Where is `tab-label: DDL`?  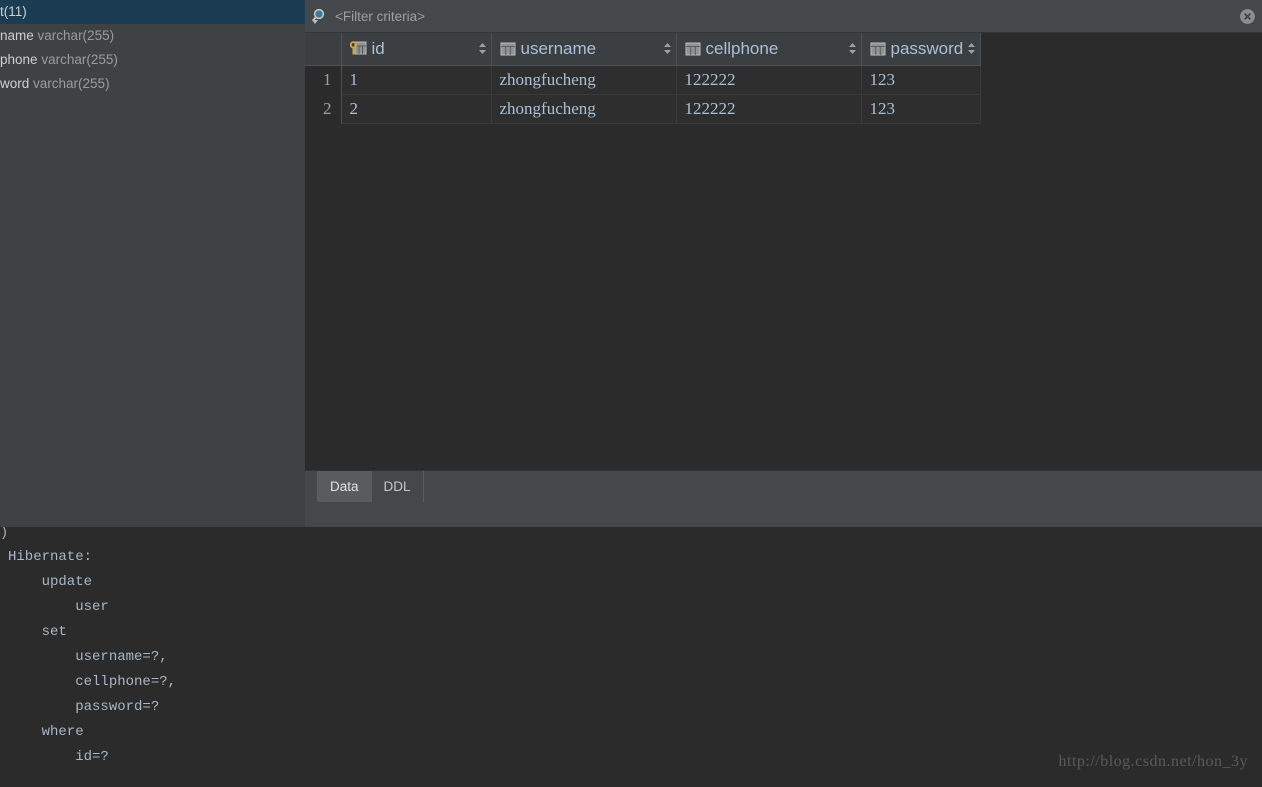
tab-label: DDL is located at coordinates (397, 486).